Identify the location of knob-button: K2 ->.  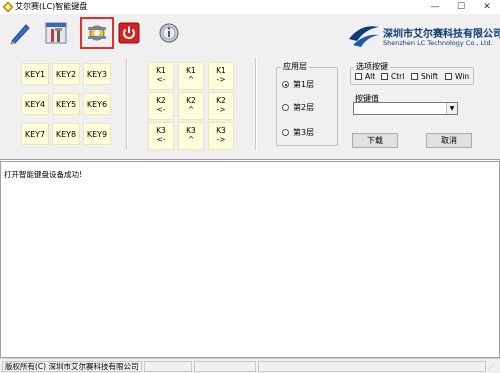
(221, 106).